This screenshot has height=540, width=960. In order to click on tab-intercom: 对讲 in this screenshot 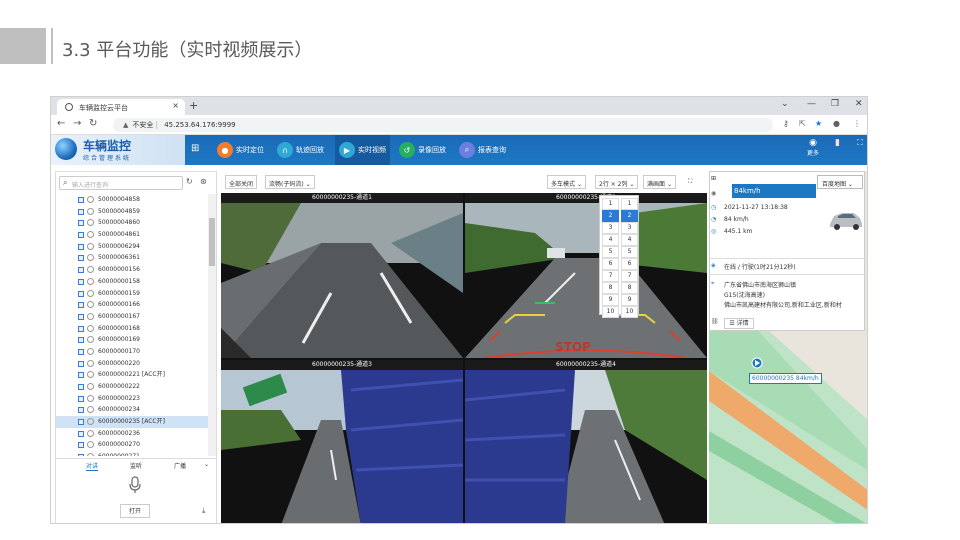, I will do `click(92, 466)`.